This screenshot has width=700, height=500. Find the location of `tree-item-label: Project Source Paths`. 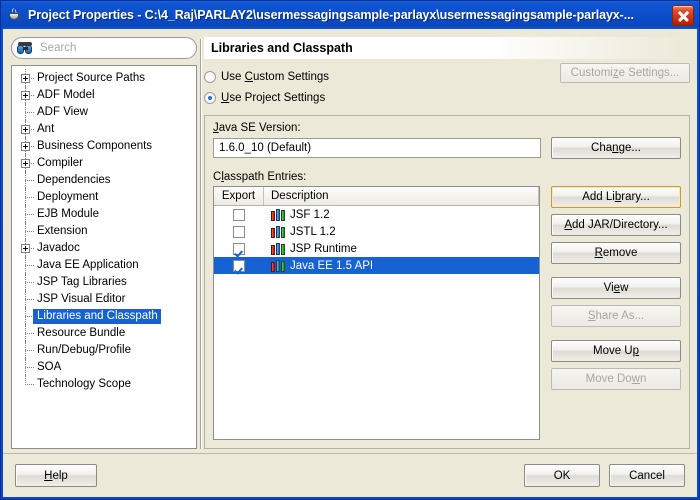

tree-item-label: Project Source Paths is located at coordinates (91, 78).